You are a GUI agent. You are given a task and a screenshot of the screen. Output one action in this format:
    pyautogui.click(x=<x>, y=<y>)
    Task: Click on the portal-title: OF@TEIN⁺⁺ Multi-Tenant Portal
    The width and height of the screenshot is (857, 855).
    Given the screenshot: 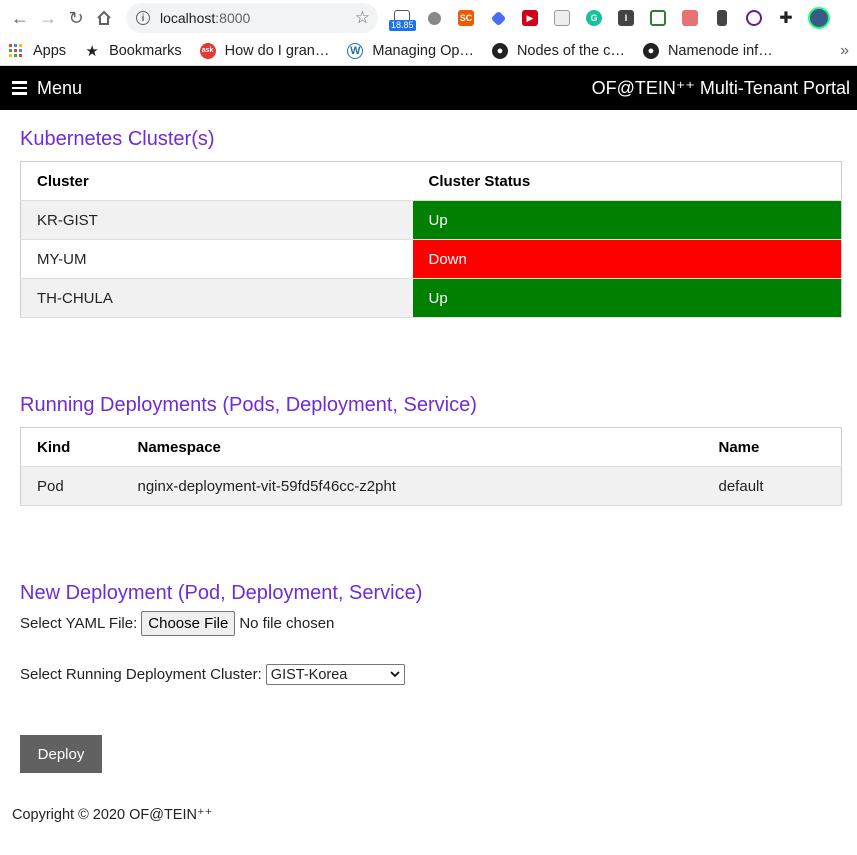 What is the action you would take?
    pyautogui.click(x=720, y=87)
    